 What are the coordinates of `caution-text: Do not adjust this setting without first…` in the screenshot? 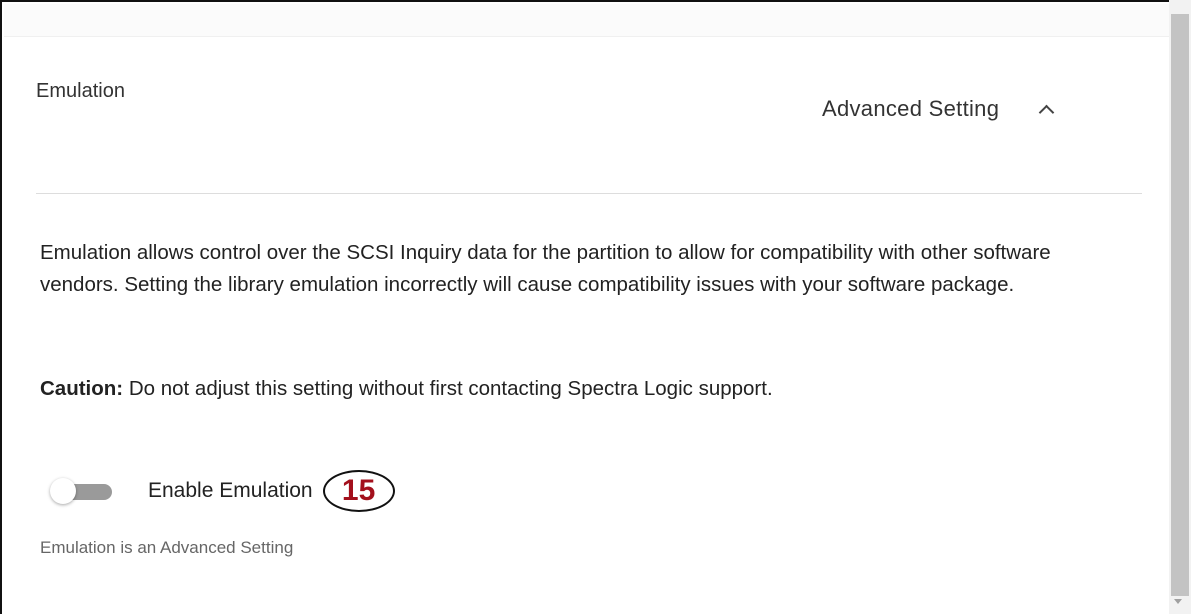 It's located at (448, 388).